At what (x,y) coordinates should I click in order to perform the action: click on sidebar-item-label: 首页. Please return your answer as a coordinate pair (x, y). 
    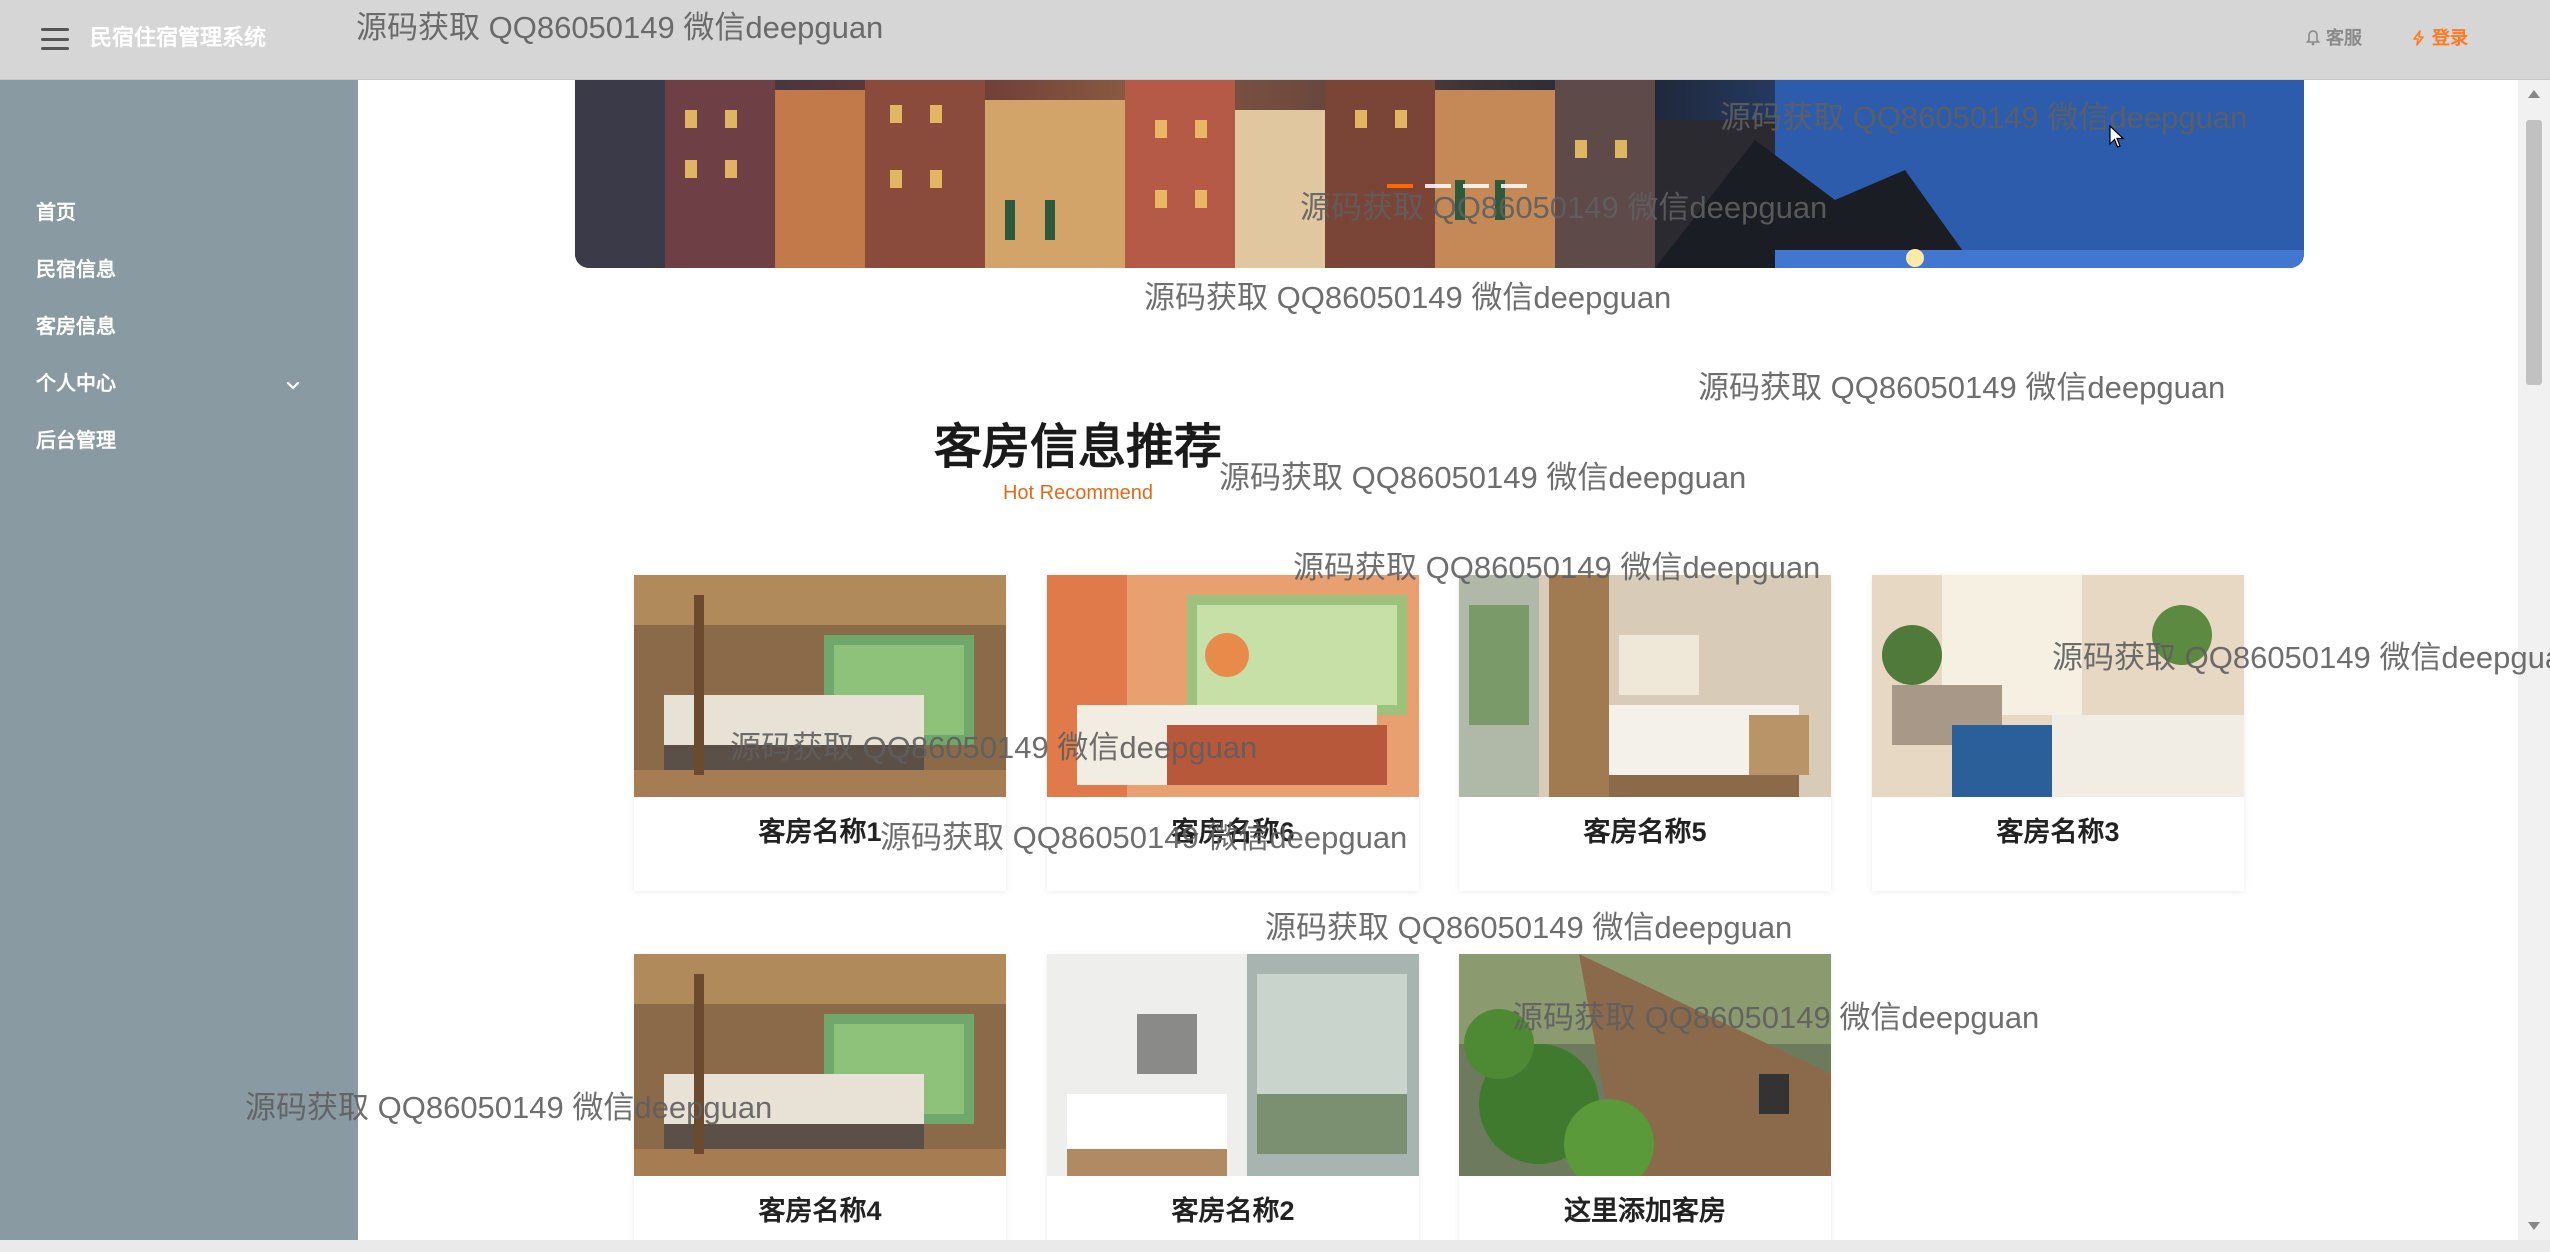
    Looking at the image, I should click on (56, 213).